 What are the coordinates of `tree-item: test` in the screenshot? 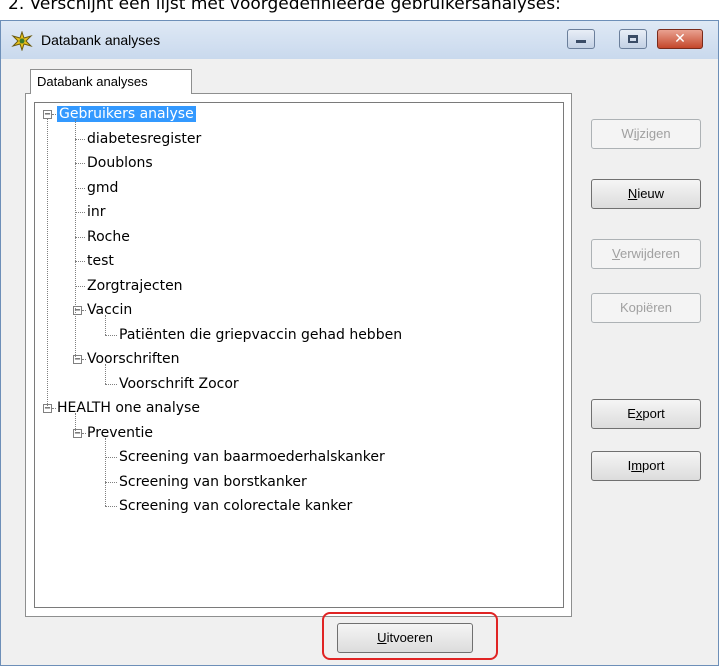 It's located at (100, 261).